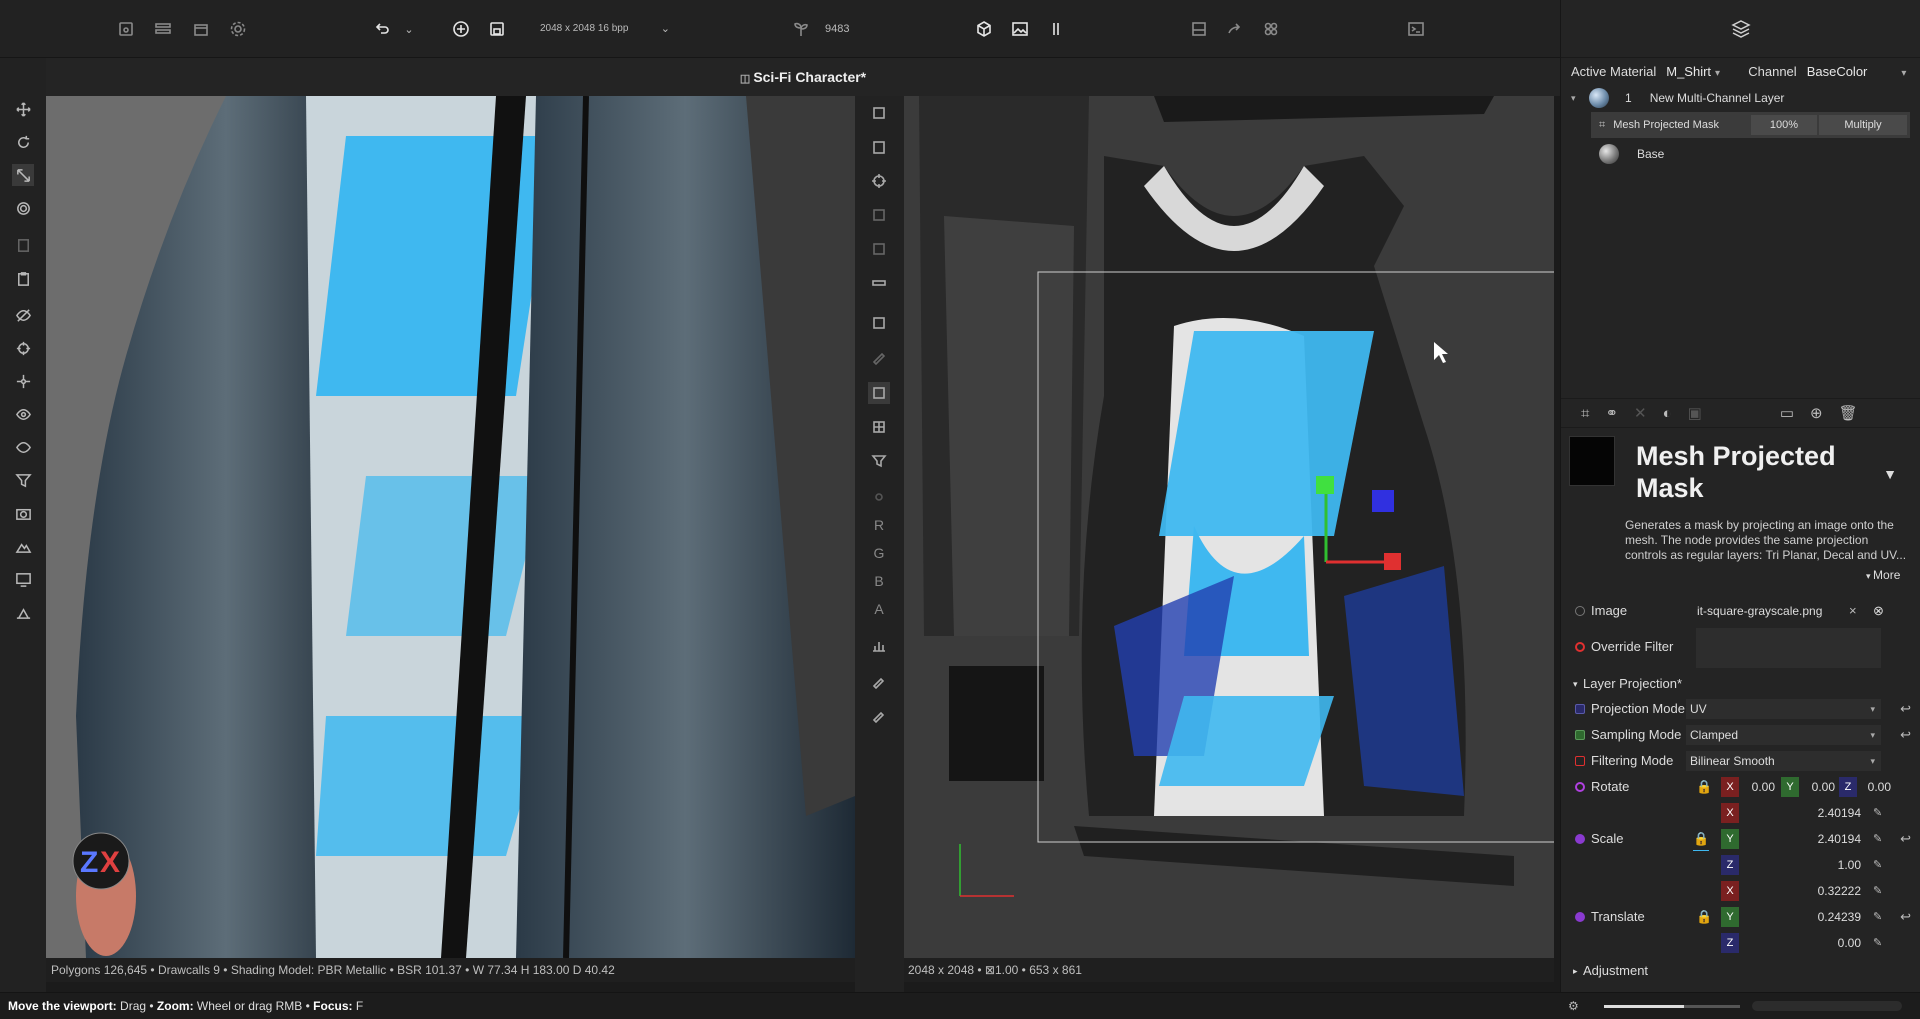  What do you see at coordinates (1199, 29) in the screenshot?
I see `bake-icon` at bounding box center [1199, 29].